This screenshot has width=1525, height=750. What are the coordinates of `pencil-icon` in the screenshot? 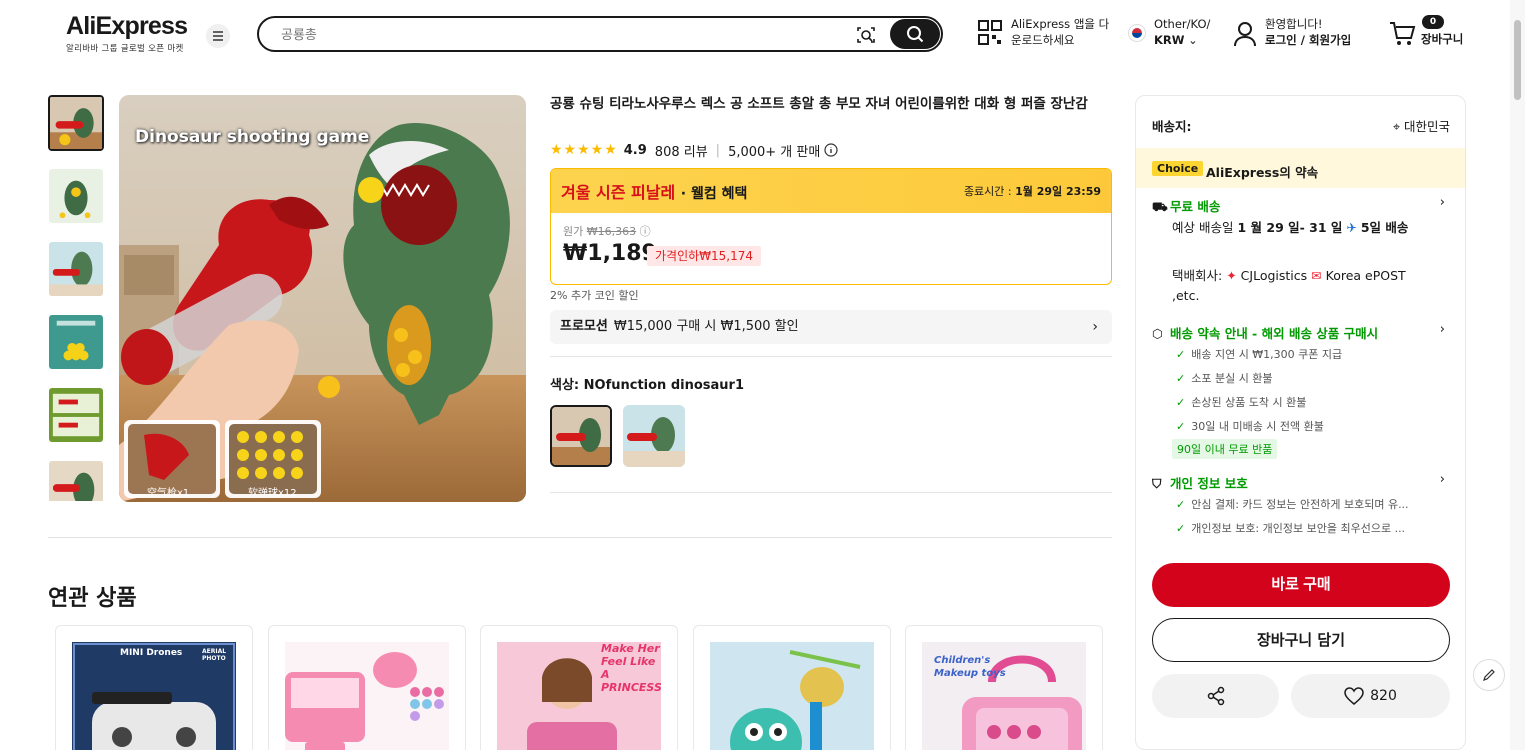 It's located at (1489, 675).